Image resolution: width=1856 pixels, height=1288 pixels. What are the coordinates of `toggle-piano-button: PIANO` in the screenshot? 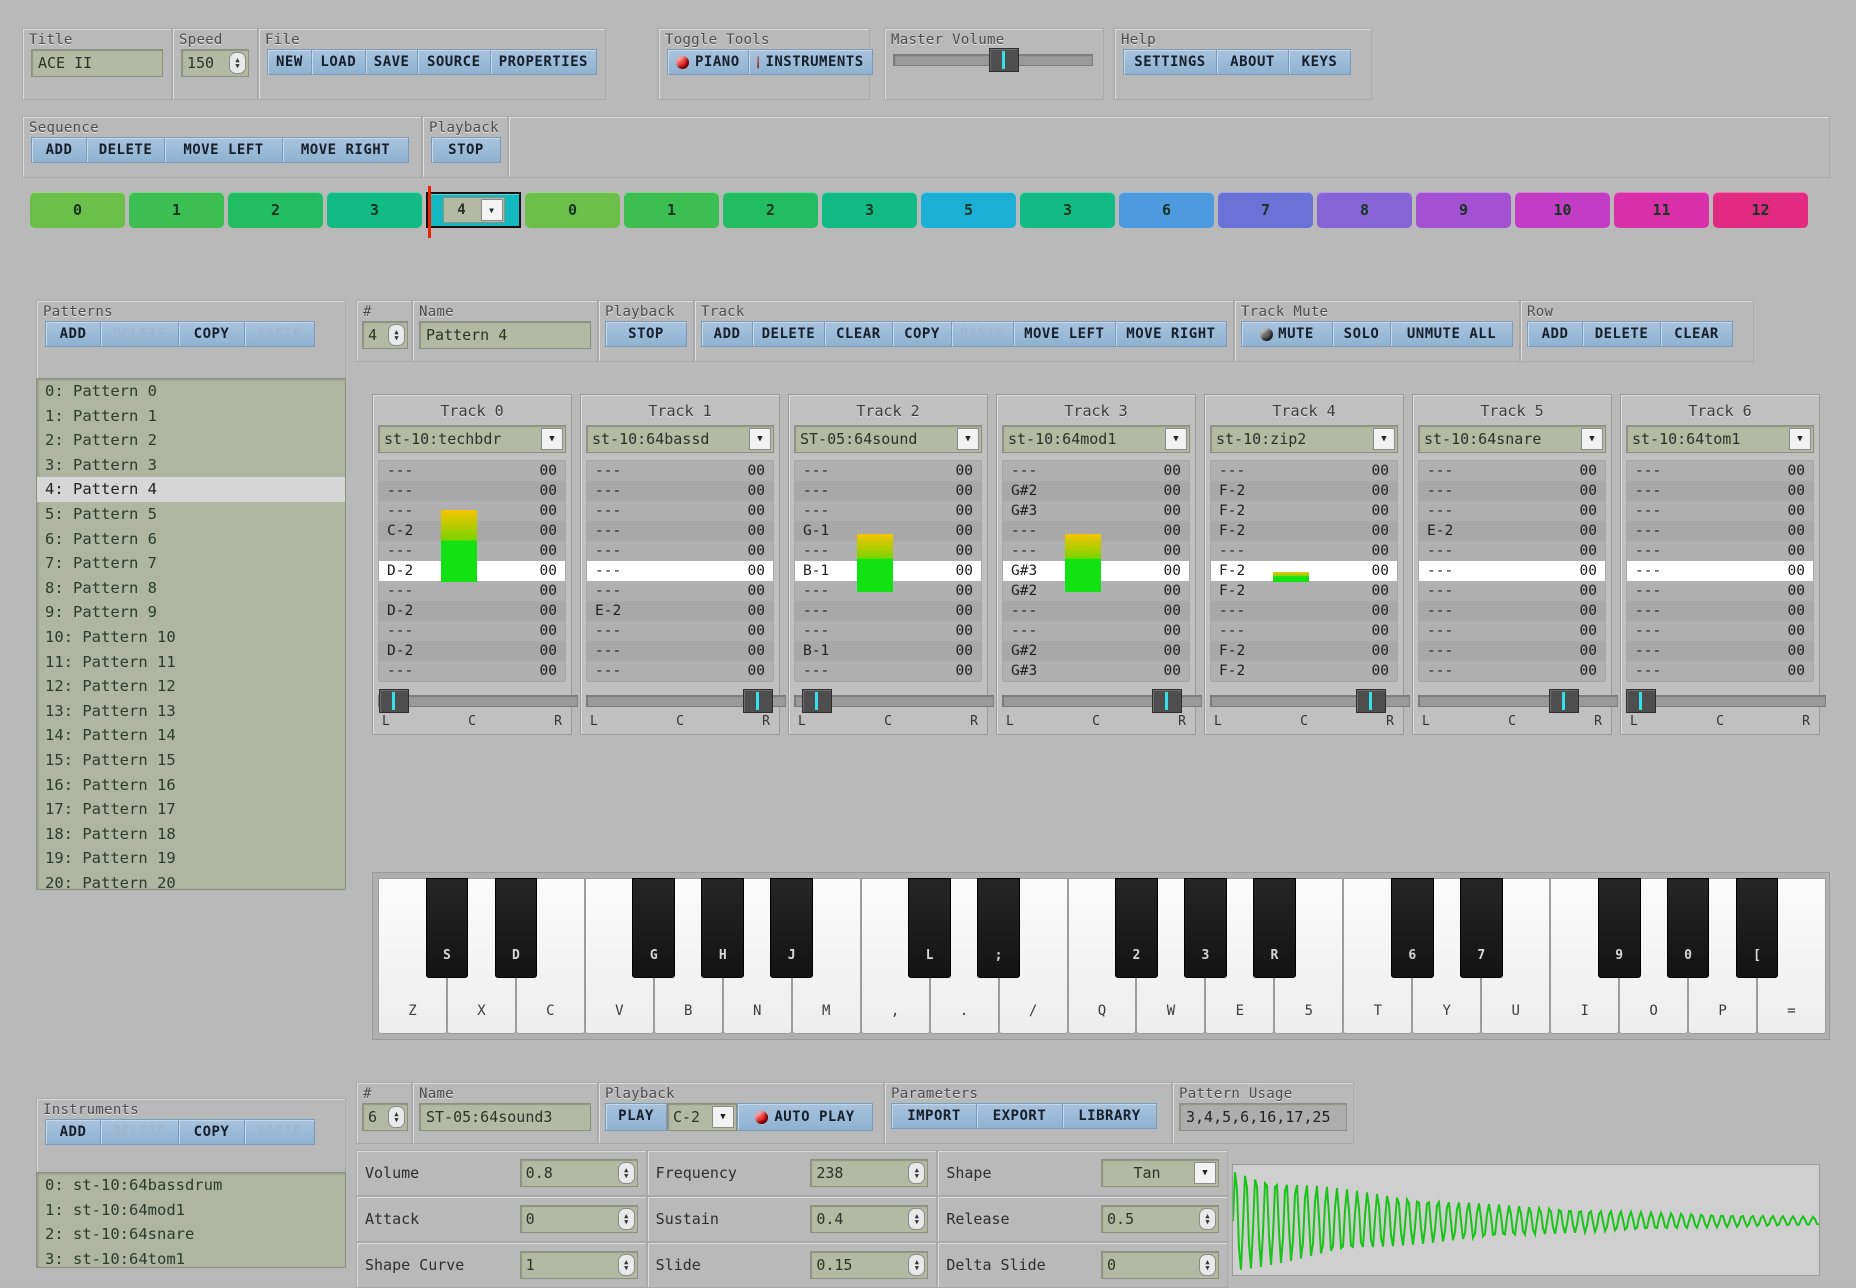 It's located at (708, 62).